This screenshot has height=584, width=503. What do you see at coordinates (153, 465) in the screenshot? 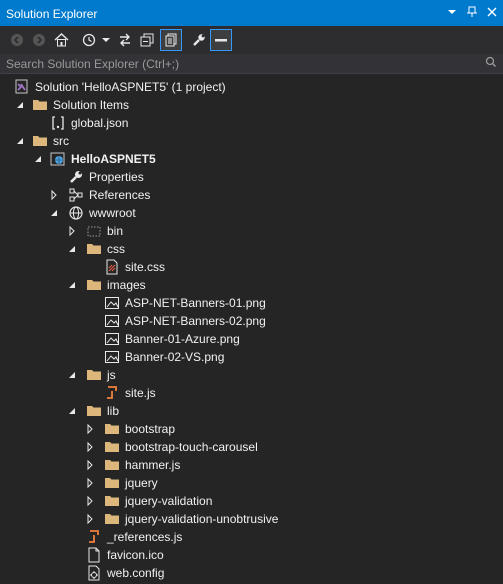
I see `tree-label: hammer.js` at bounding box center [153, 465].